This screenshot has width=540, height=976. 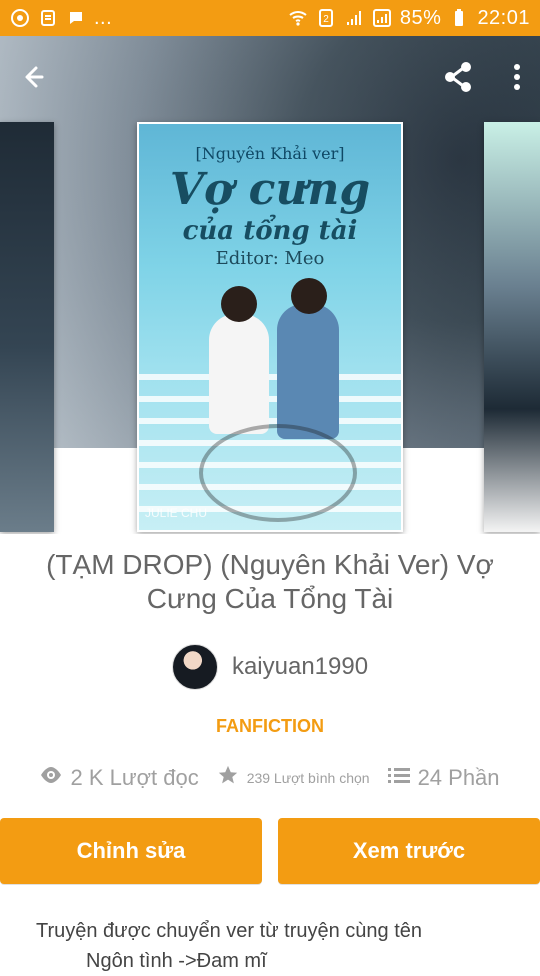 What do you see at coordinates (27, 327) in the screenshot?
I see `adjacent-cover-left` at bounding box center [27, 327].